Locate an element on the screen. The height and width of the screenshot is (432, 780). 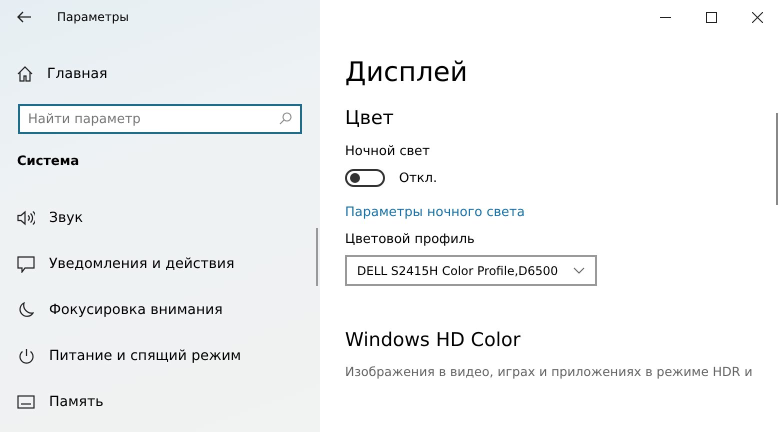
nav-item: Питание и спящий режим is located at coordinates (160, 356).